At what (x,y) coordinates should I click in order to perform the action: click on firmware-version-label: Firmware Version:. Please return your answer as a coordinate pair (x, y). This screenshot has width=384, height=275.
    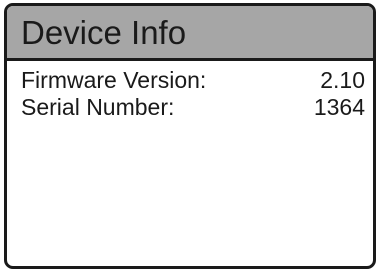
    Looking at the image, I should click on (114, 80).